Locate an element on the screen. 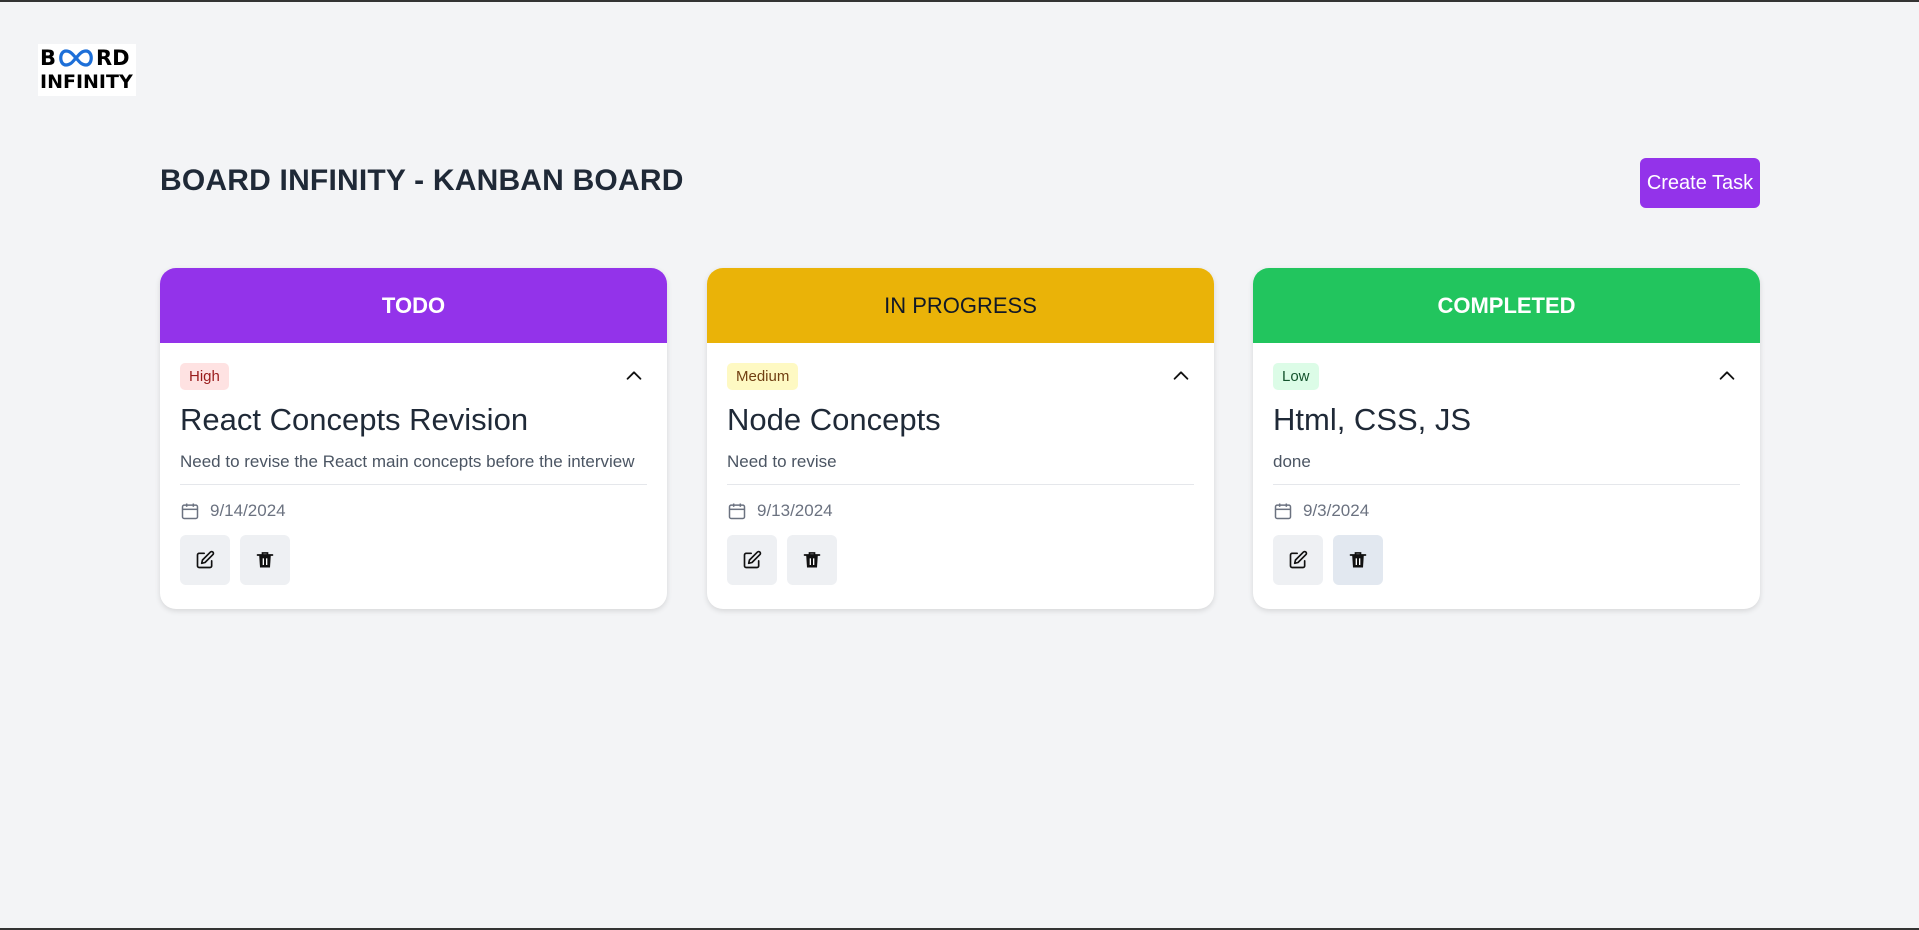 The width and height of the screenshot is (1919, 930). column-header: IN PROGRESS is located at coordinates (960, 305).